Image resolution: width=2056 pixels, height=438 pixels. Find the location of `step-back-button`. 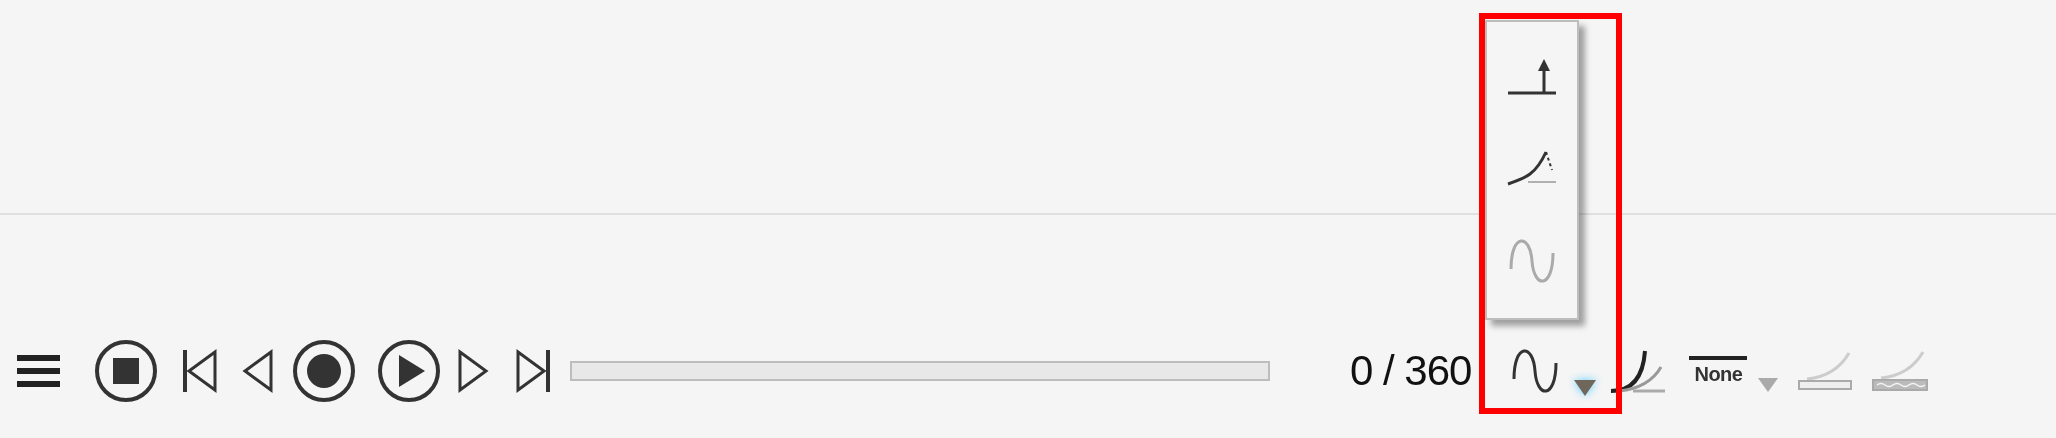

step-back-button is located at coordinates (258, 371).